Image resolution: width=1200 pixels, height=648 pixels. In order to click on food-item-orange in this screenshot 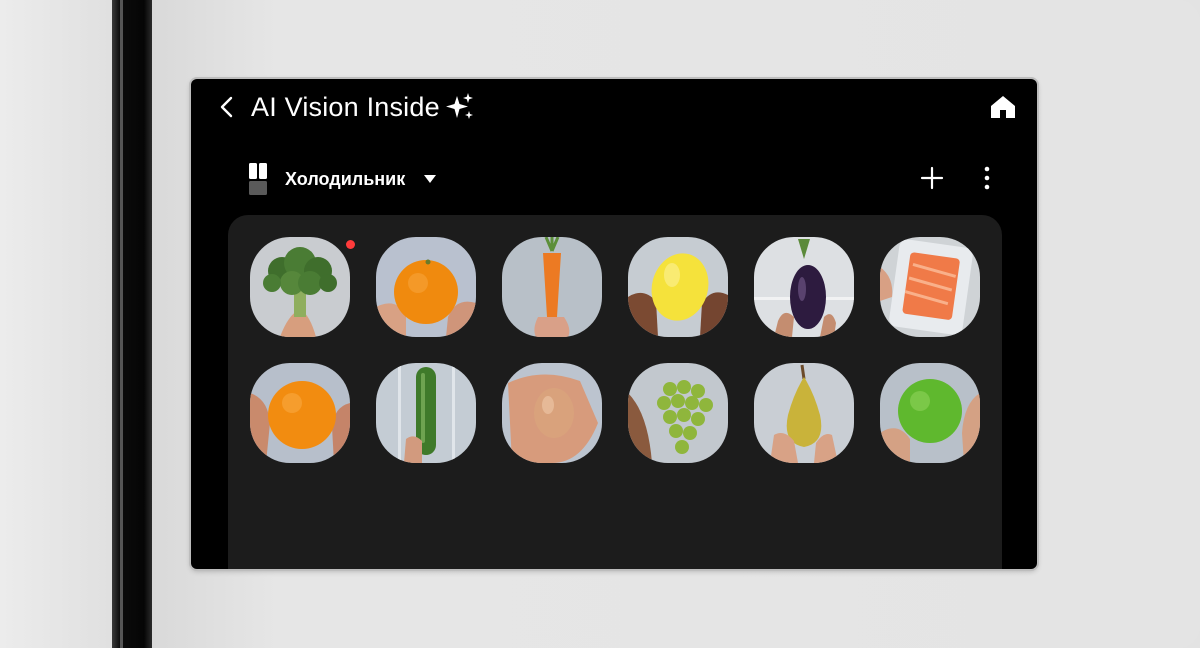, I will do `click(426, 287)`.